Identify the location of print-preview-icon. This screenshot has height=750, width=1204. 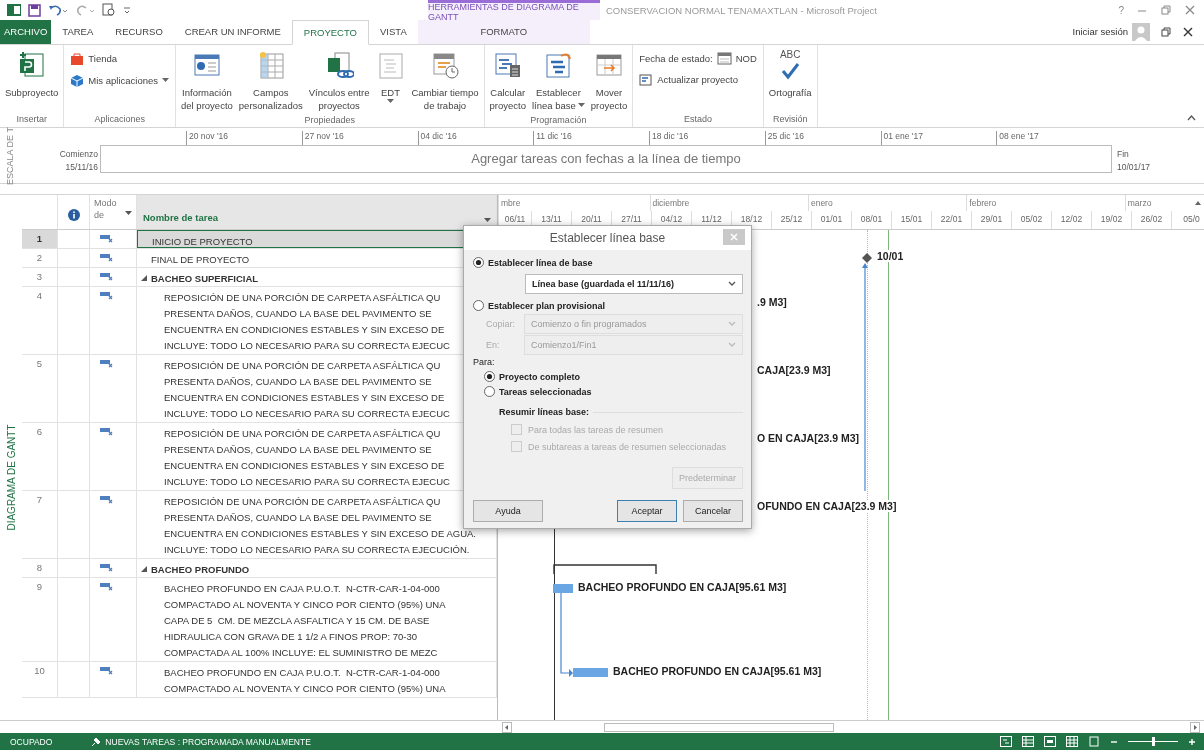
(109, 10).